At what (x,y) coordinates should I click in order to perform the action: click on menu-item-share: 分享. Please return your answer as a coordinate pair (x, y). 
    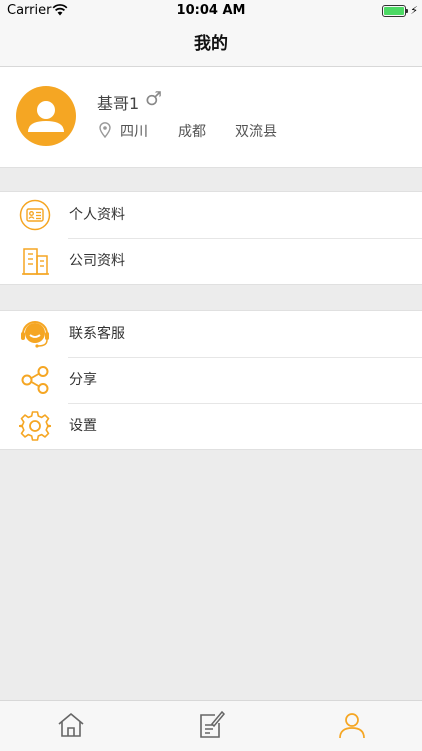
    Looking at the image, I should click on (211, 380).